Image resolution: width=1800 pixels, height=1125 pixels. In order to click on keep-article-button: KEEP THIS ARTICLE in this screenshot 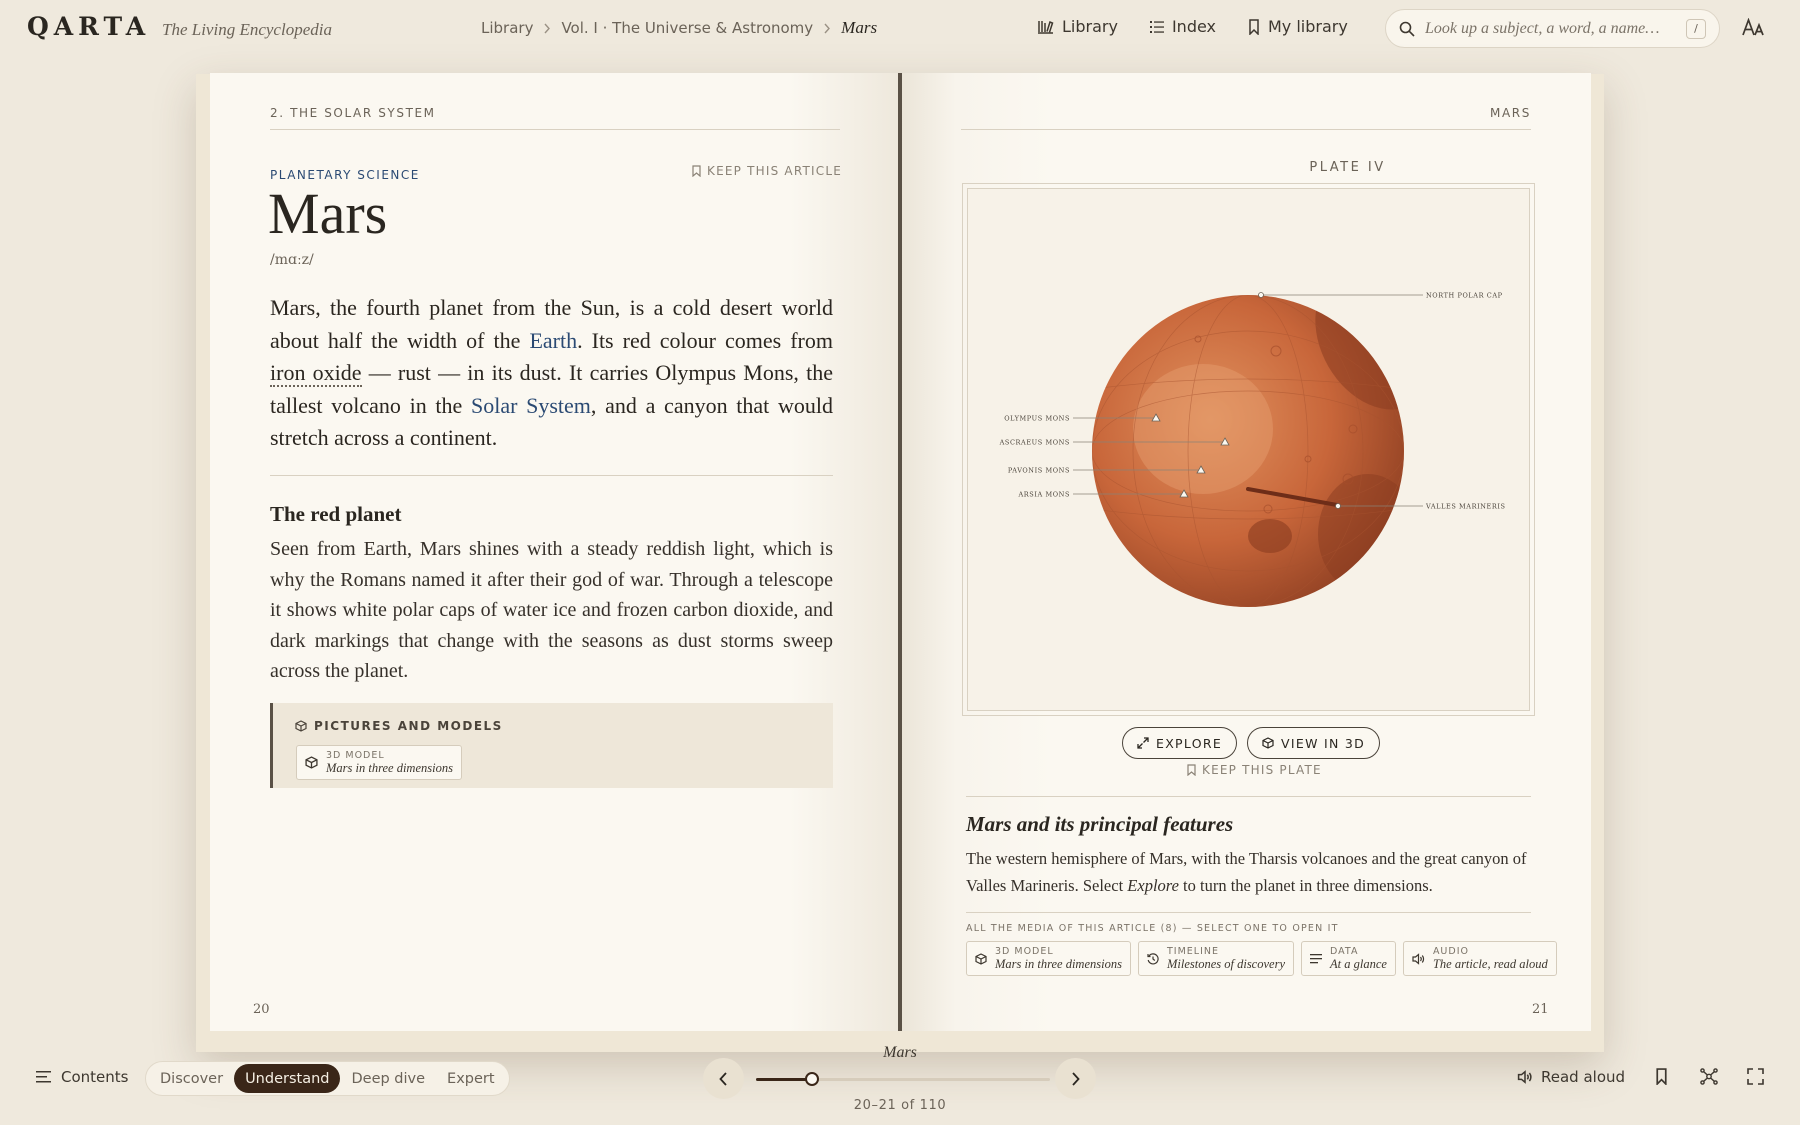, I will do `click(767, 171)`.